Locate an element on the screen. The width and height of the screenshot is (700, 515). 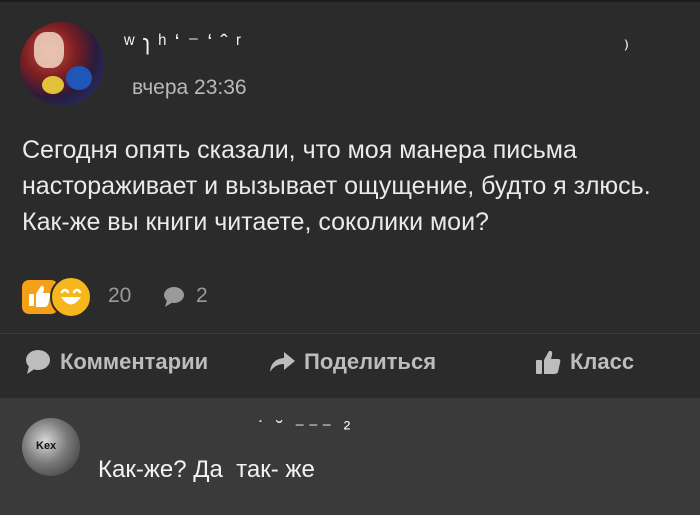
share-button-label: Поделиться is located at coordinates (370, 361).